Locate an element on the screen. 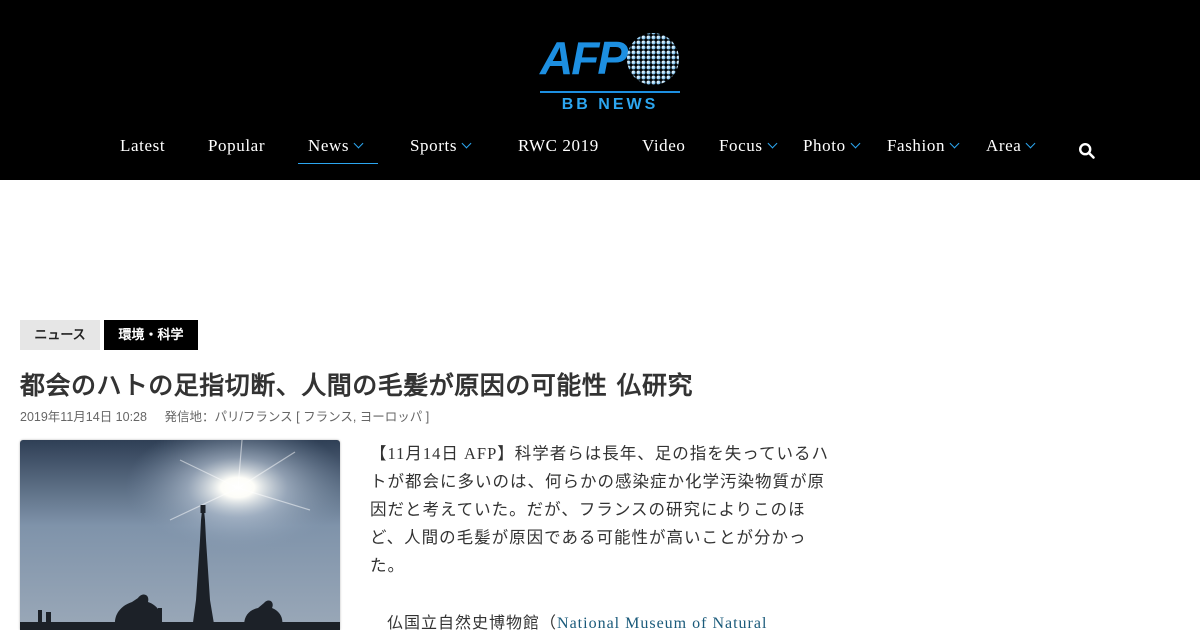 This screenshot has height=630, width=1200. tag-environment-science: 環境・科学 is located at coordinates (151, 335).